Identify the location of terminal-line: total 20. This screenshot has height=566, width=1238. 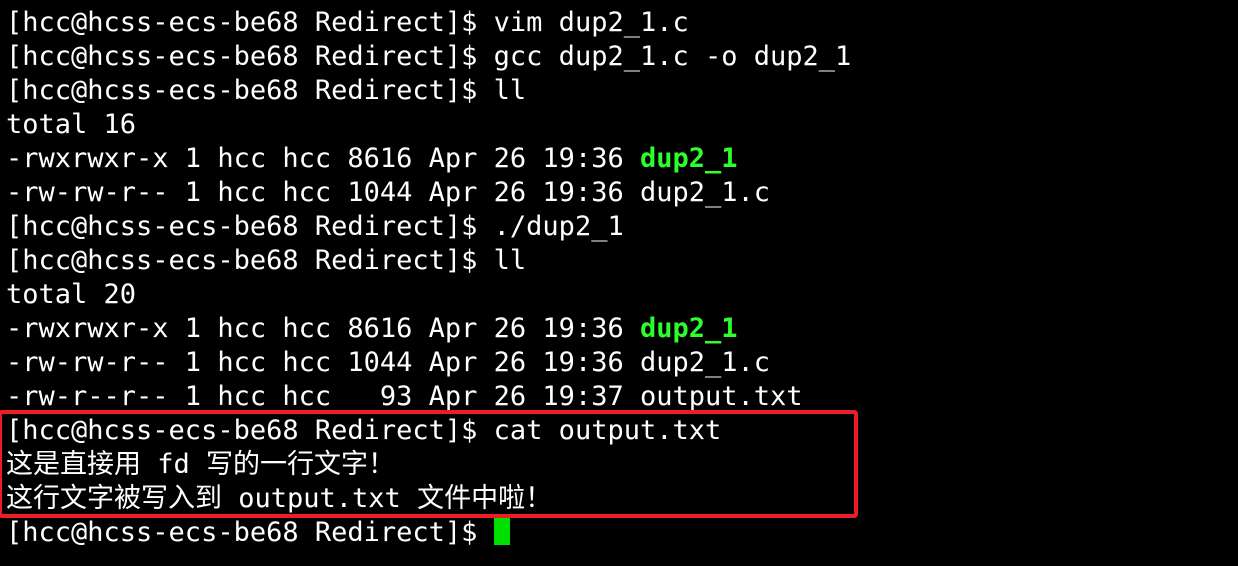
(71, 295).